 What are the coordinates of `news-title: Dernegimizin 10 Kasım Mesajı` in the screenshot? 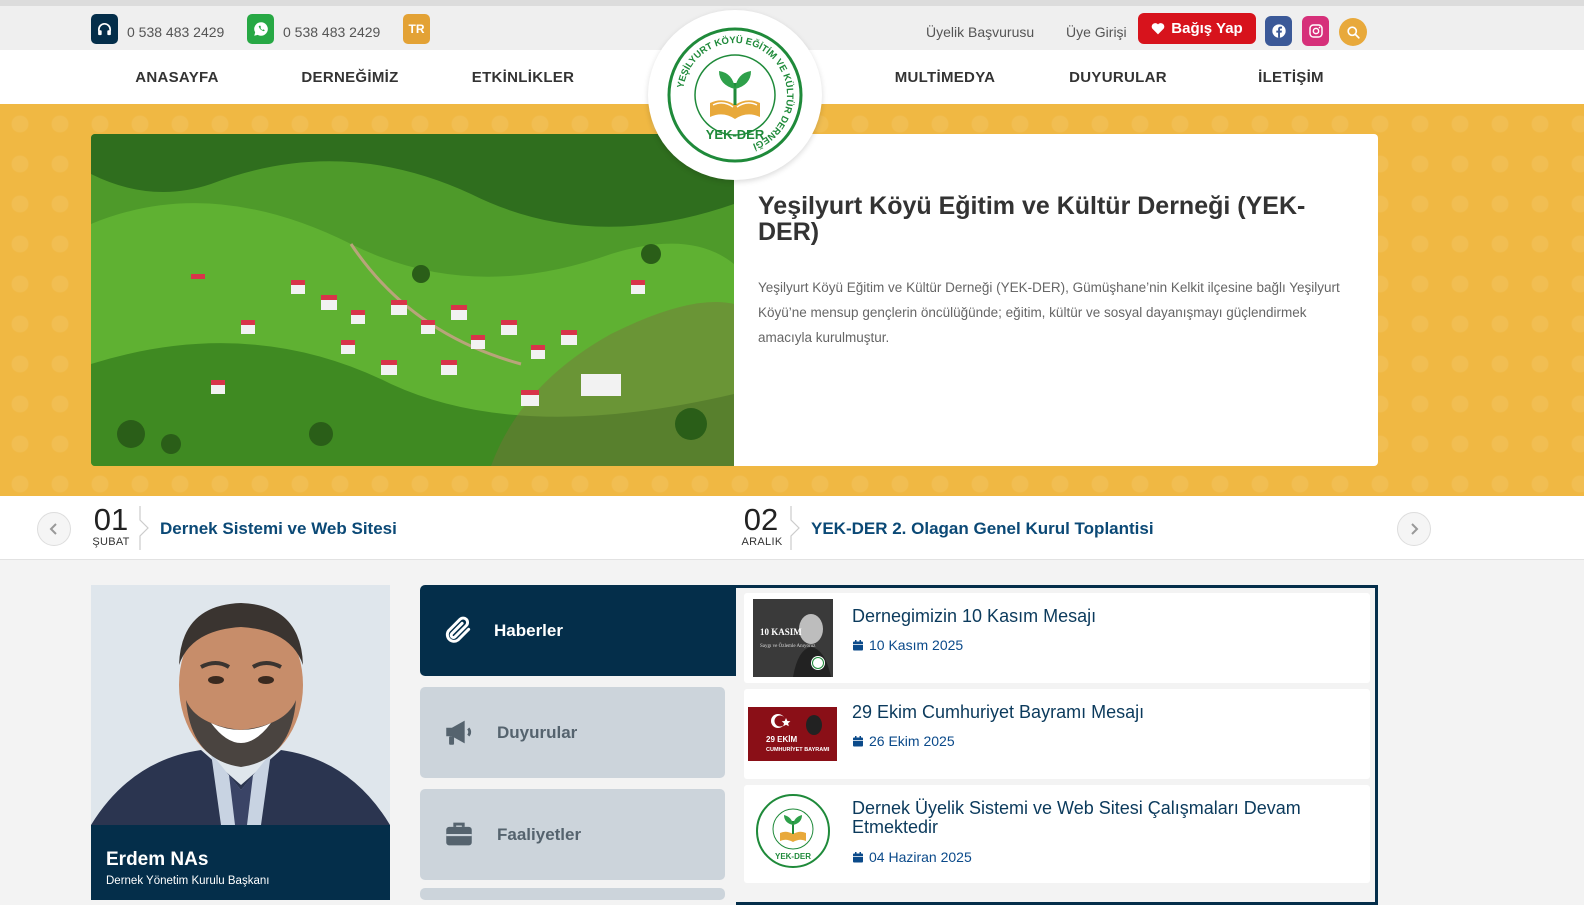 It's located at (1102, 616).